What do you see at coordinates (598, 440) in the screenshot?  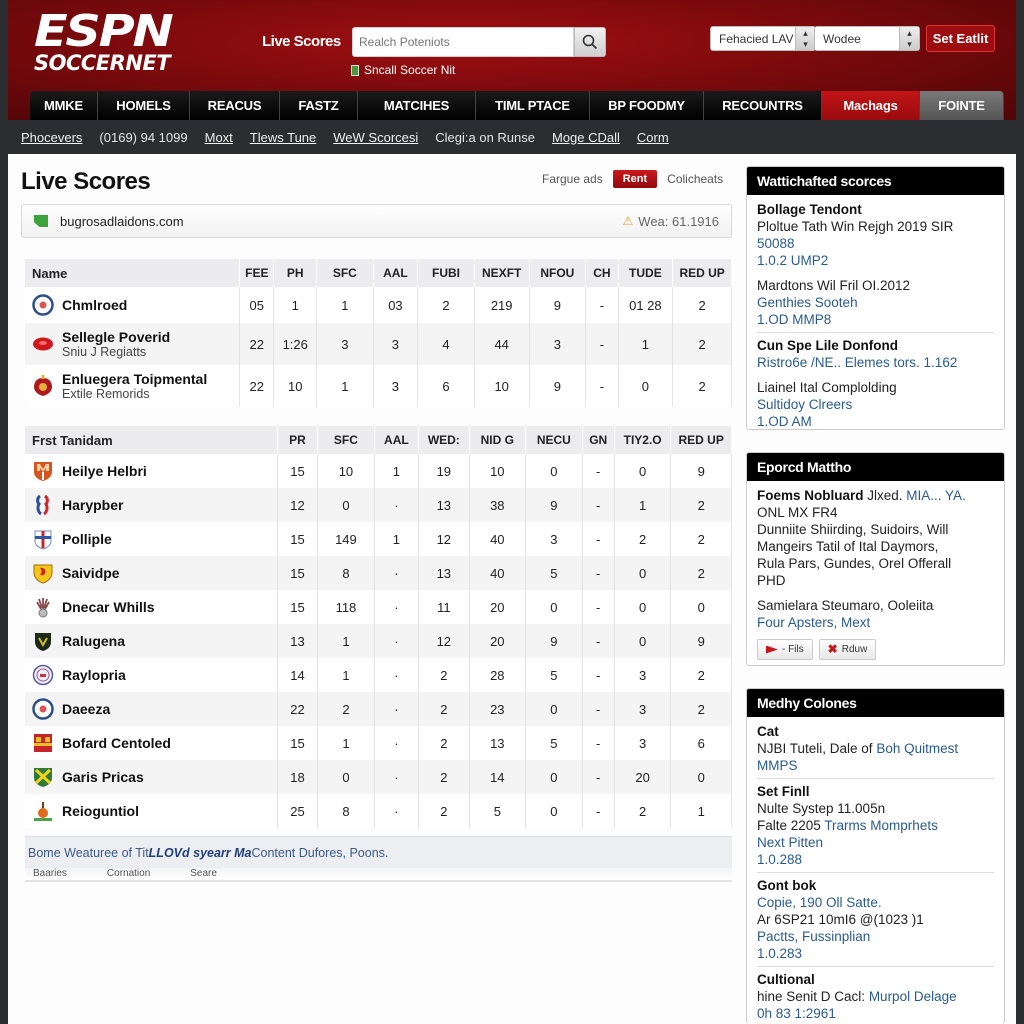 I see `column-header: GN` at bounding box center [598, 440].